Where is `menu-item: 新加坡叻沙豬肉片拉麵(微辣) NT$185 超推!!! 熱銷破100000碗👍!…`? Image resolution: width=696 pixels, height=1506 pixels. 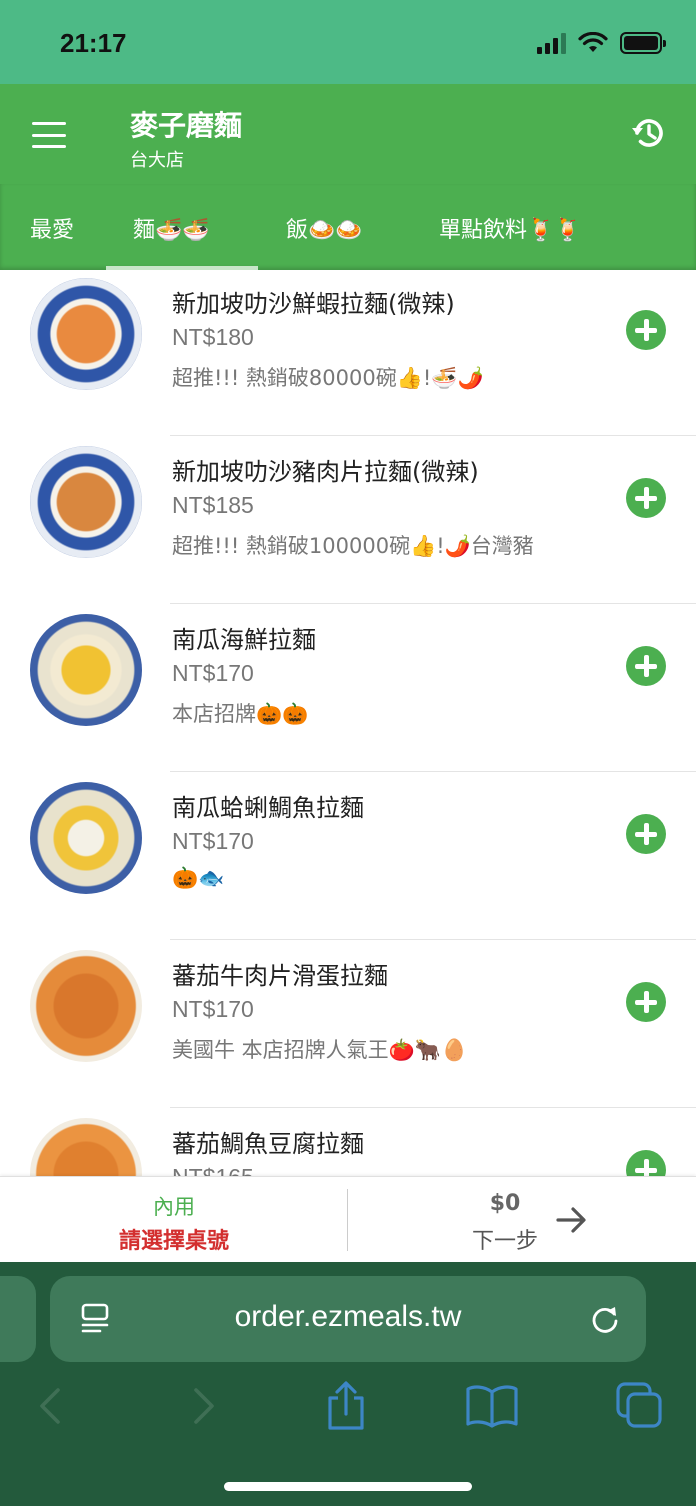
menu-item: 新加坡叻沙豬肉片拉麵(微辣) NT$185 超推!!! 熱銷破100000碗👍!… is located at coordinates (348, 520).